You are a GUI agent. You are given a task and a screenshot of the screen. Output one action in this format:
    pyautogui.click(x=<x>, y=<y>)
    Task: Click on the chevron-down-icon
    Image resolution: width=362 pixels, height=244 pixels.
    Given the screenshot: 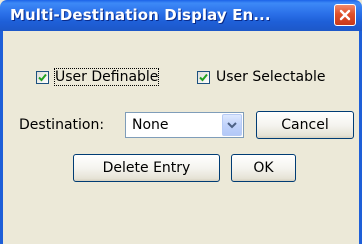 What is the action you would take?
    pyautogui.click(x=232, y=125)
    